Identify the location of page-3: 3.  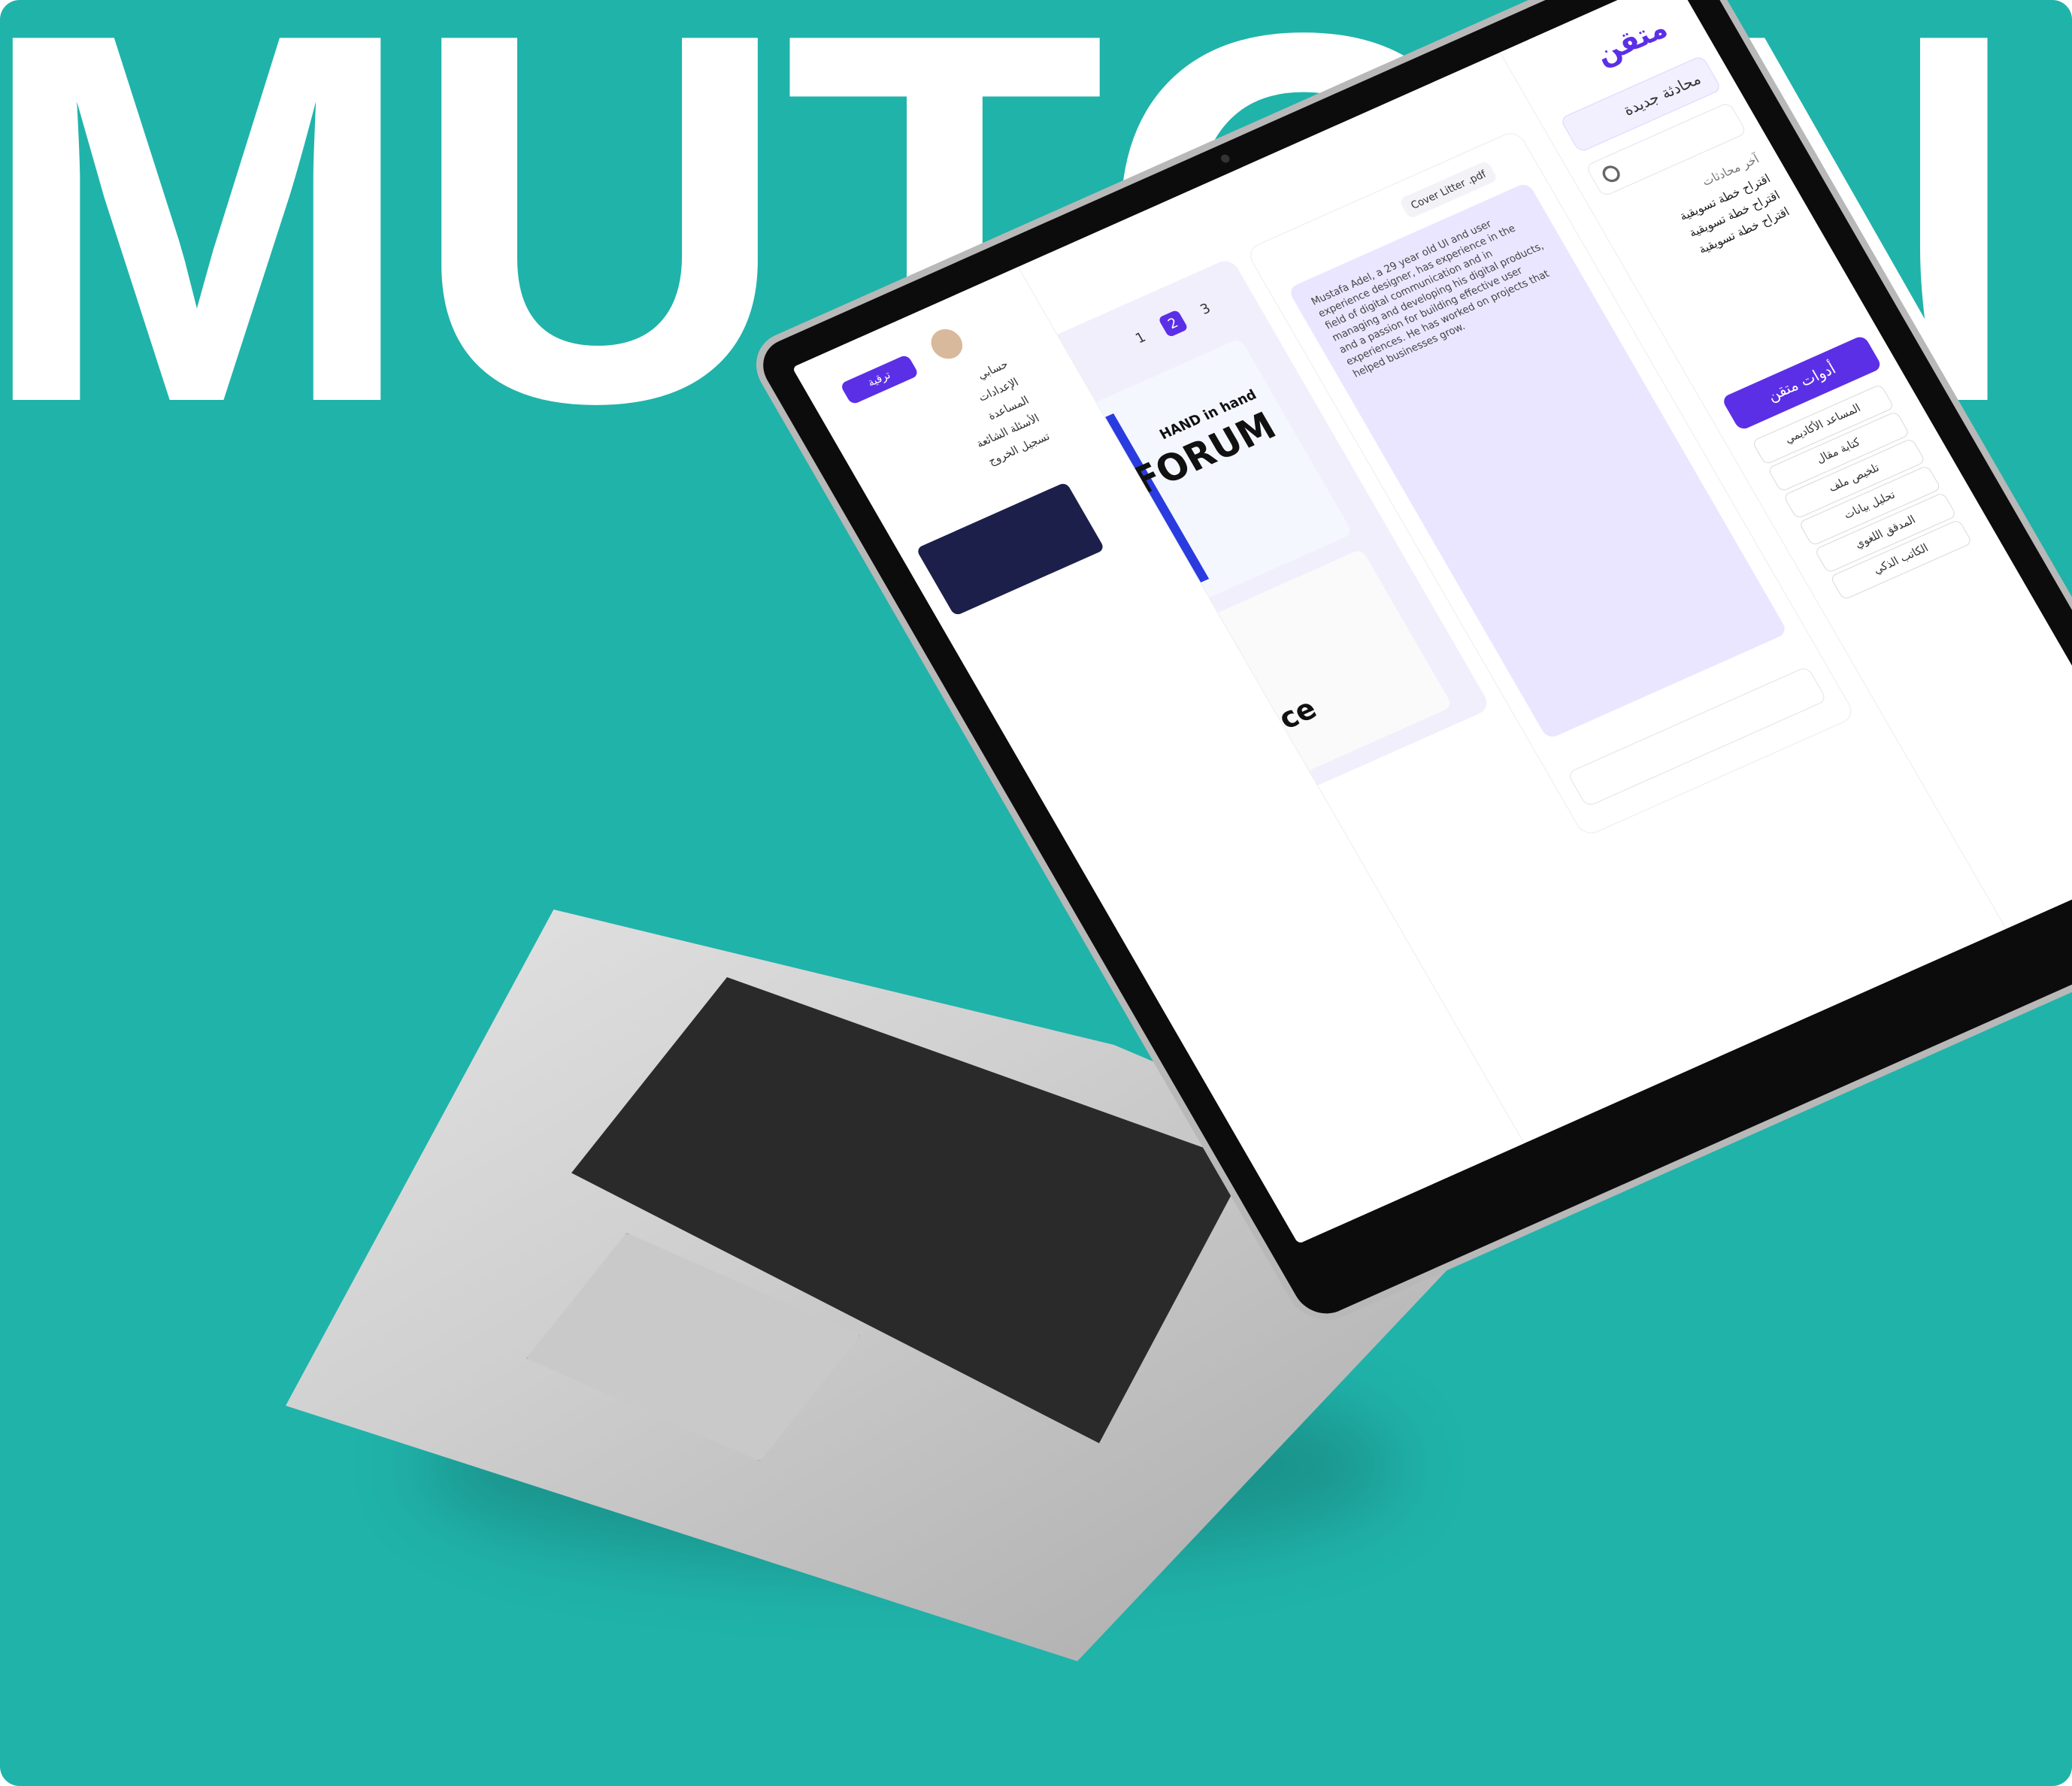
(1205, 309).